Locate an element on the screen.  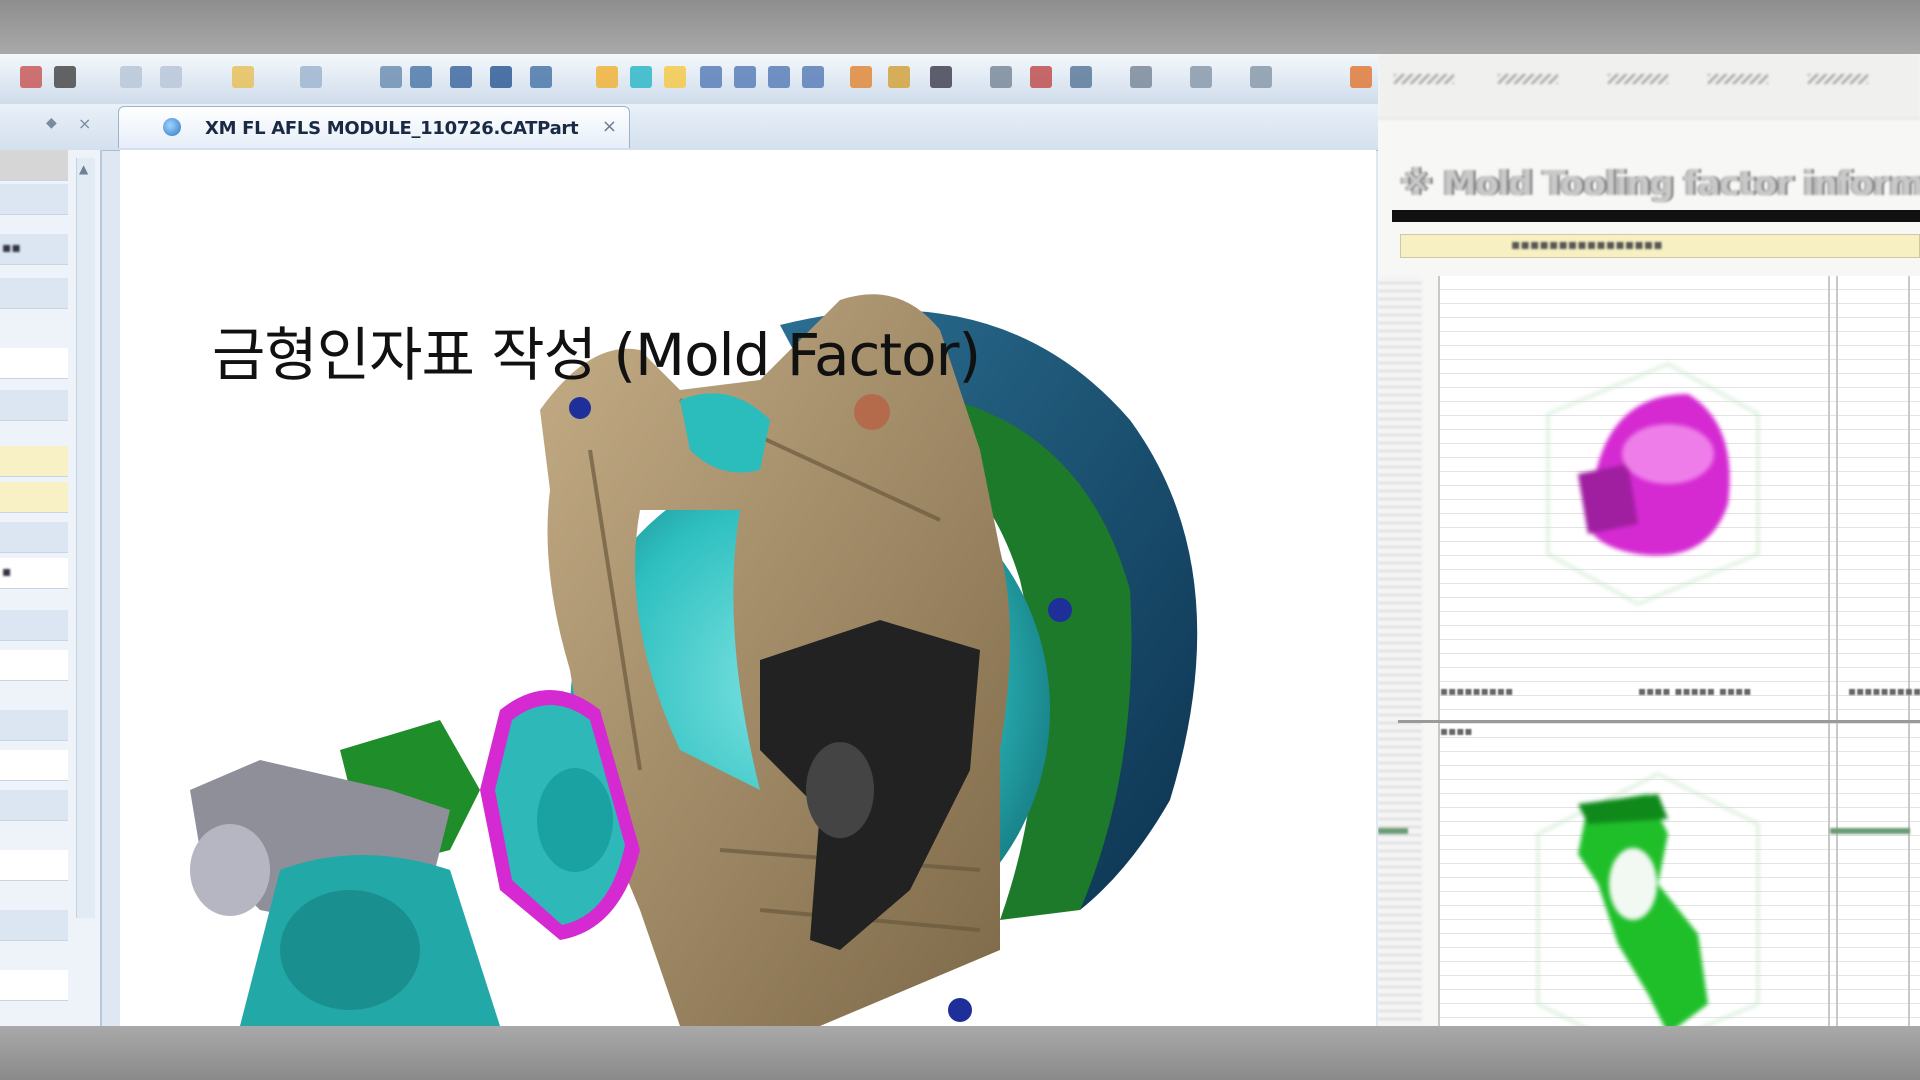
document-tab: XM FL AFLS MODULE_110726.CATPart × is located at coordinates (374, 127).